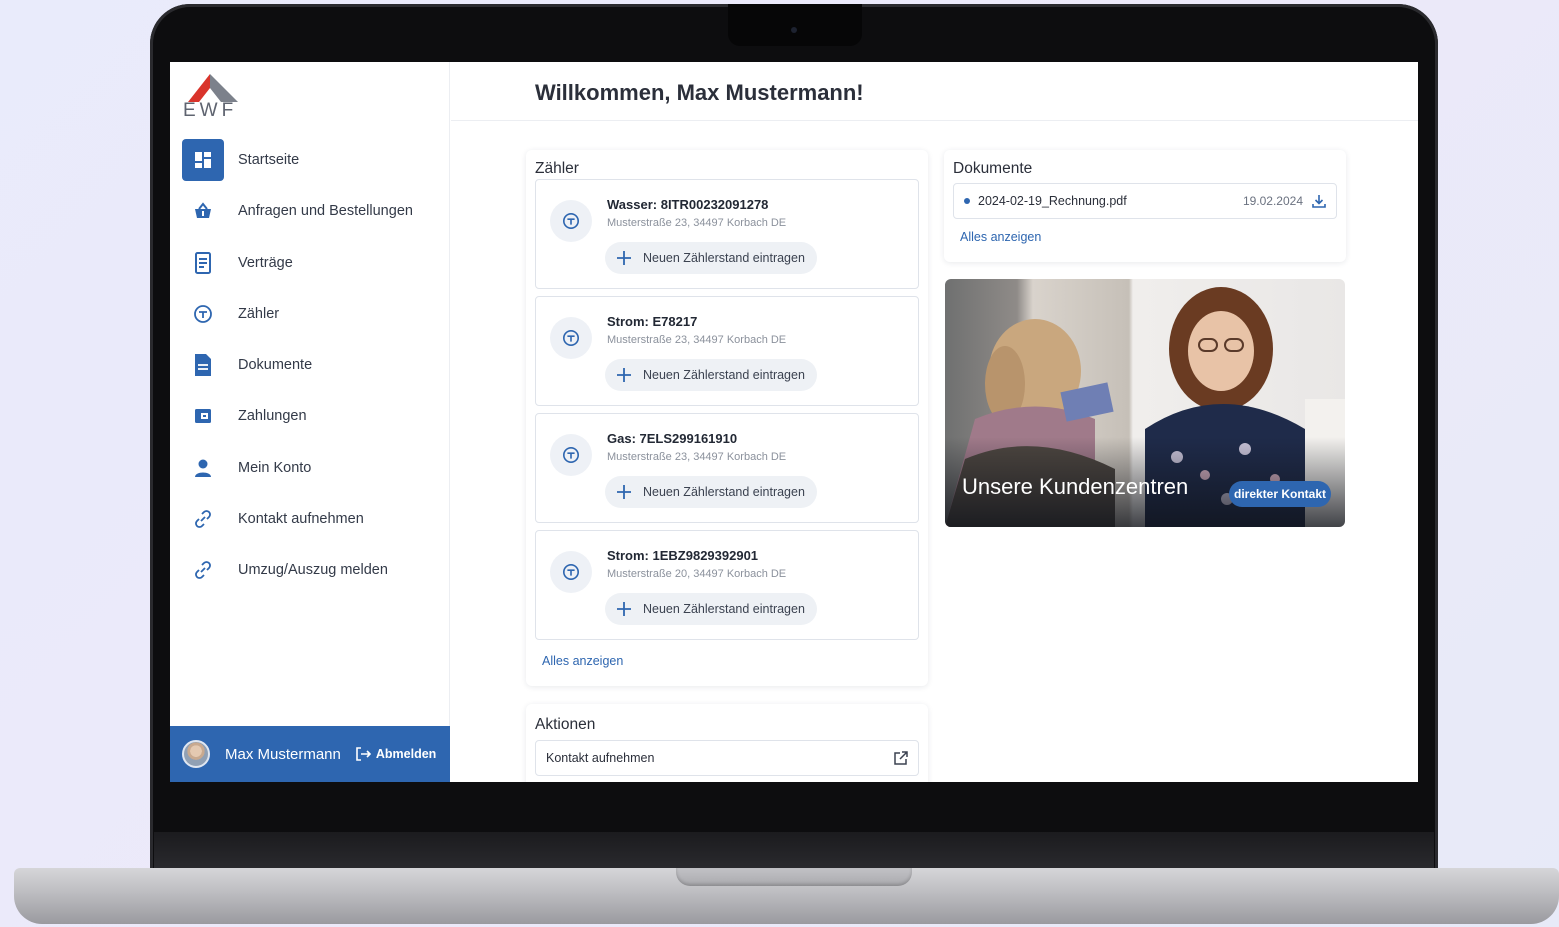  Describe the element at coordinates (967, 201) in the screenshot. I see `document-bullet` at that location.